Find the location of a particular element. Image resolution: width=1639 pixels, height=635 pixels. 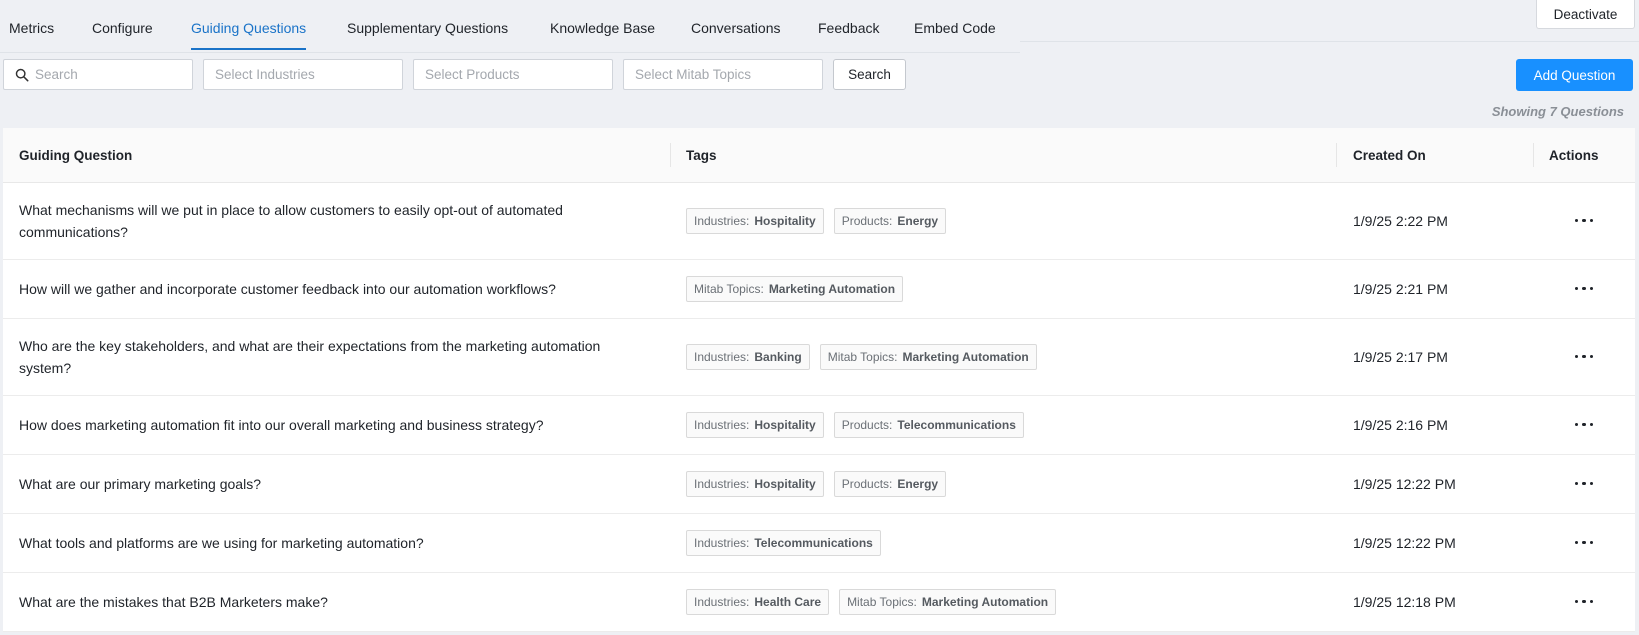

tag-key: Products: is located at coordinates (867, 424).